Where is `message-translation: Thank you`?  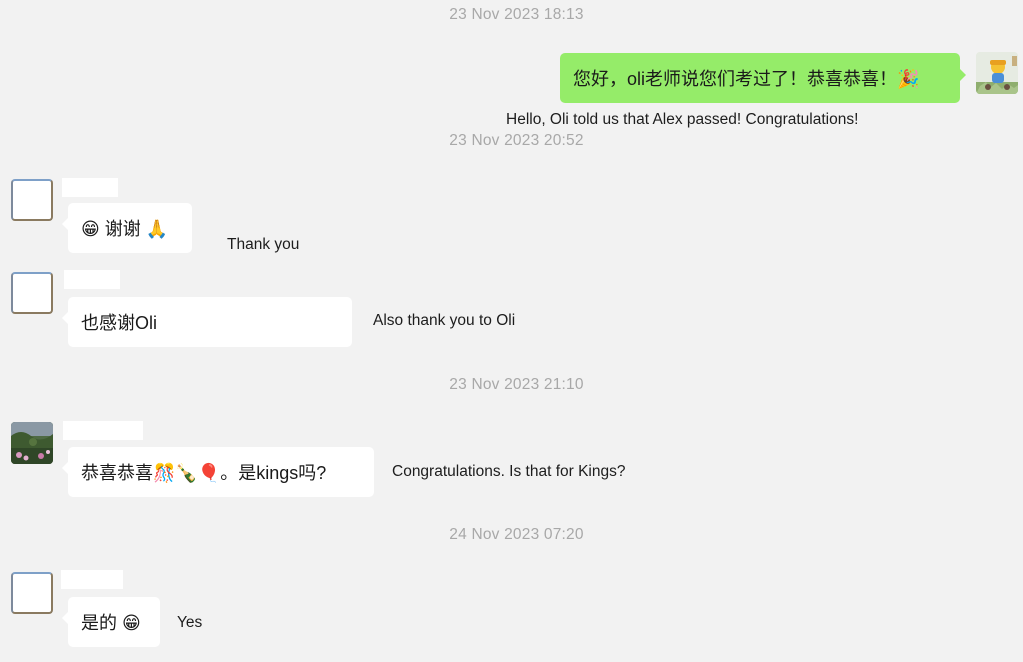
message-translation: Thank you is located at coordinates (263, 244).